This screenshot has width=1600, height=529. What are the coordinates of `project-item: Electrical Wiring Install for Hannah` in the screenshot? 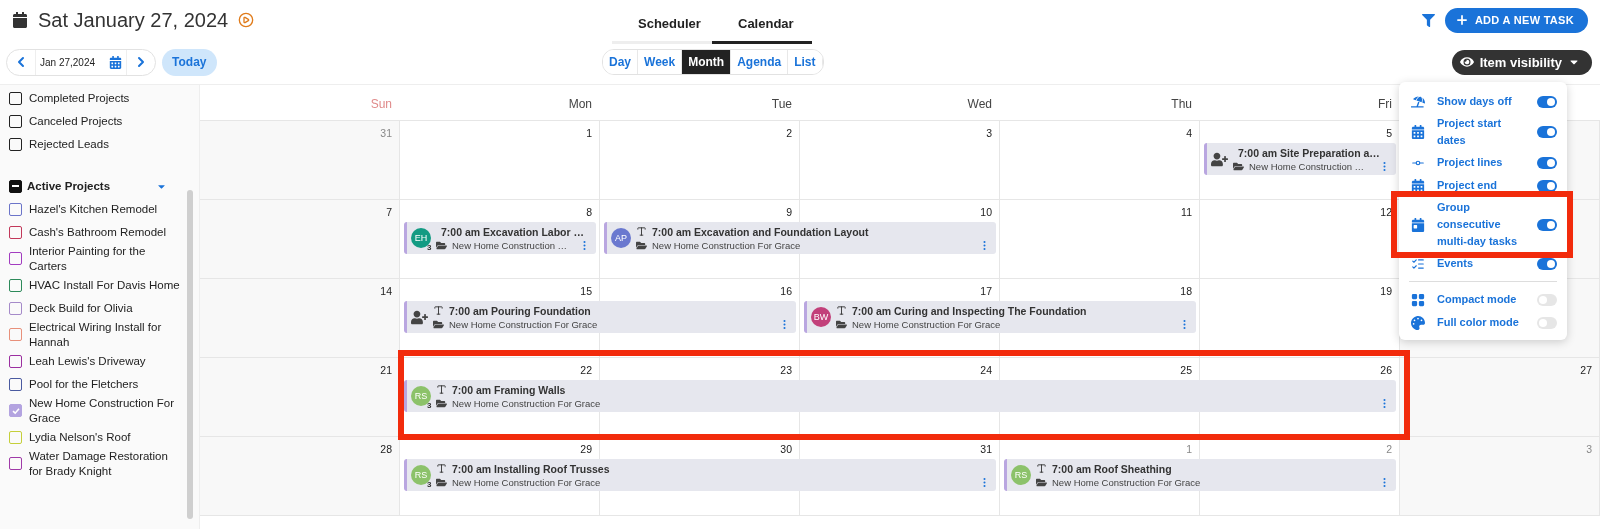 It's located at (98, 334).